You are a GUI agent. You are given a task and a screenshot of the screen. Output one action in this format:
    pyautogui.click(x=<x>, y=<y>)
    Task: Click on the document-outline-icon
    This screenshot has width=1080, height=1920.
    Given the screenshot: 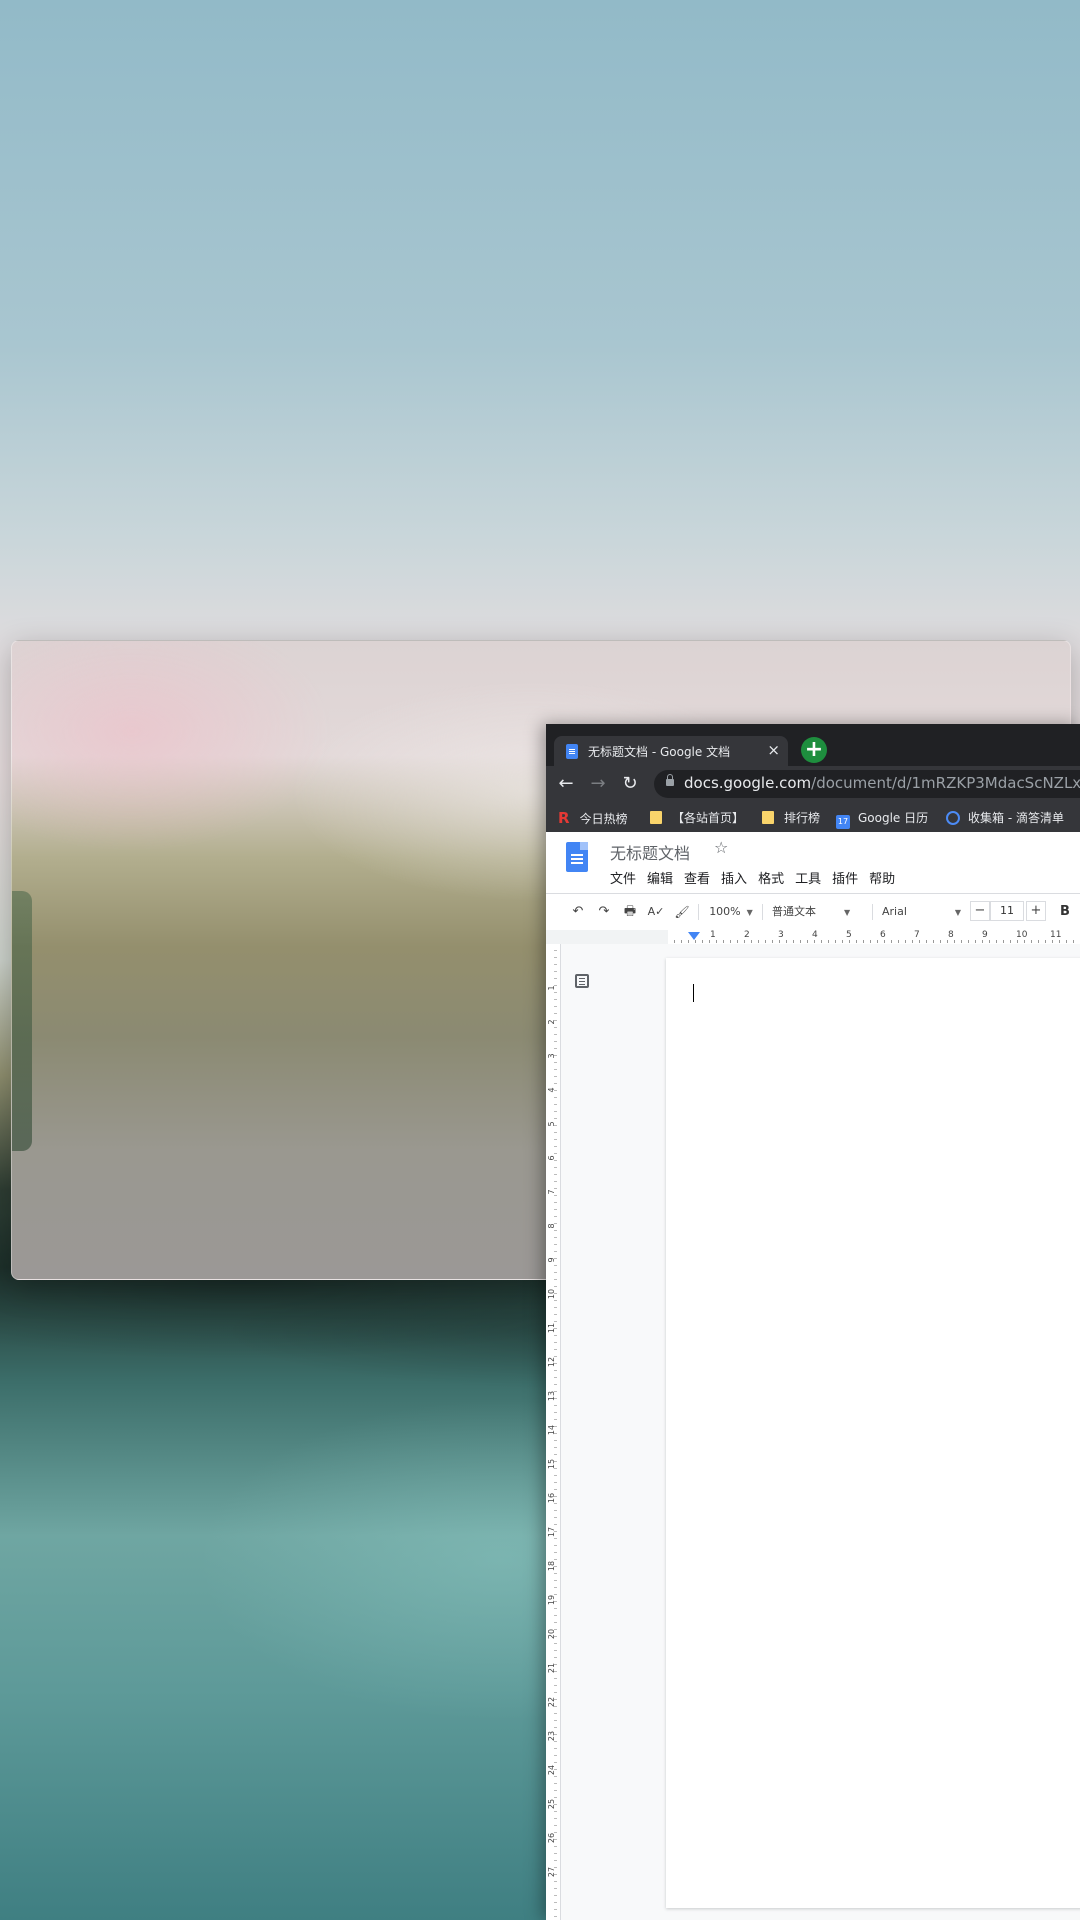 What is the action you would take?
    pyautogui.click(x=582, y=981)
    